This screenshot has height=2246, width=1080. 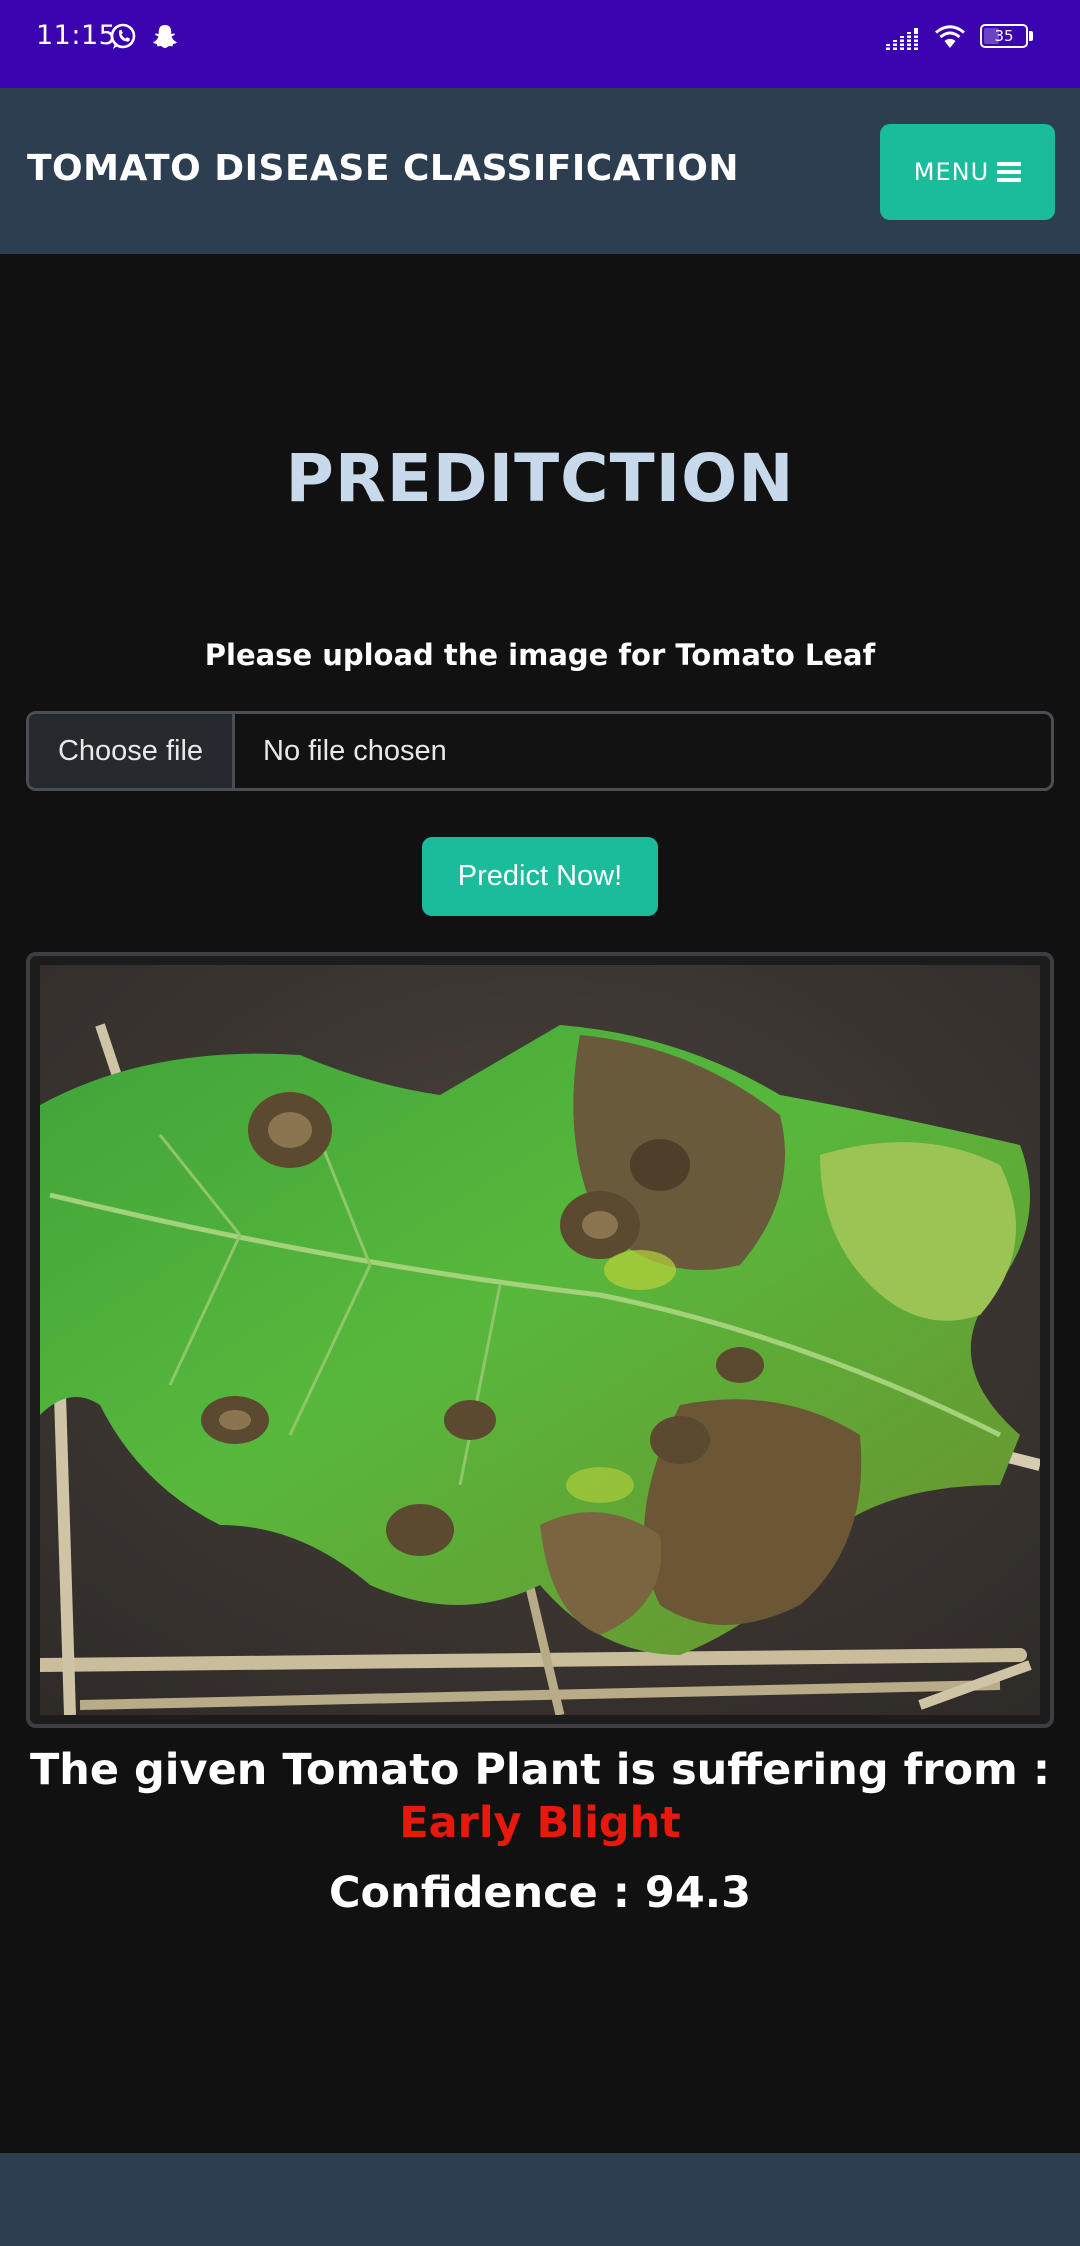 I want to click on whatsapp-icon, so click(x=123, y=36).